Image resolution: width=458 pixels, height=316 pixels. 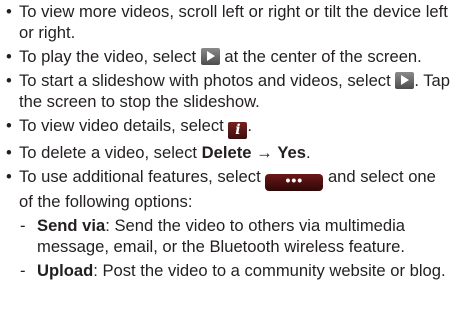 What do you see at coordinates (108, 56) in the screenshot?
I see `bullet-text-pre: To play the video, select` at bounding box center [108, 56].